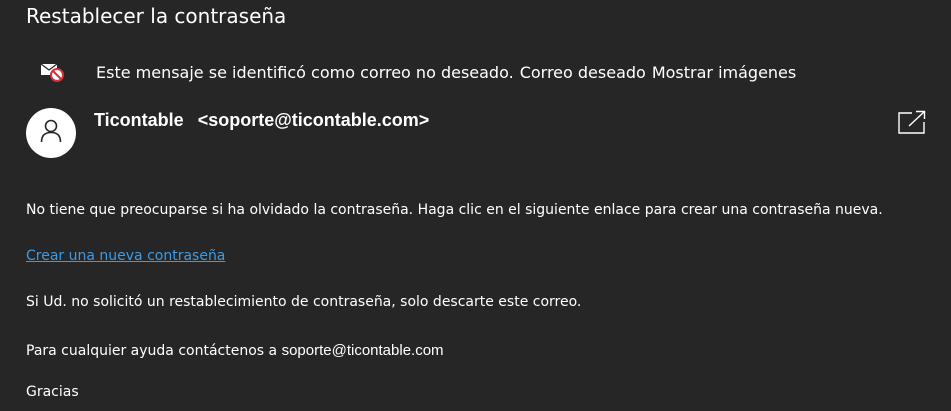 The width and height of the screenshot is (951, 411). What do you see at coordinates (53, 72) in the screenshot?
I see `blocked-mail-icon` at bounding box center [53, 72].